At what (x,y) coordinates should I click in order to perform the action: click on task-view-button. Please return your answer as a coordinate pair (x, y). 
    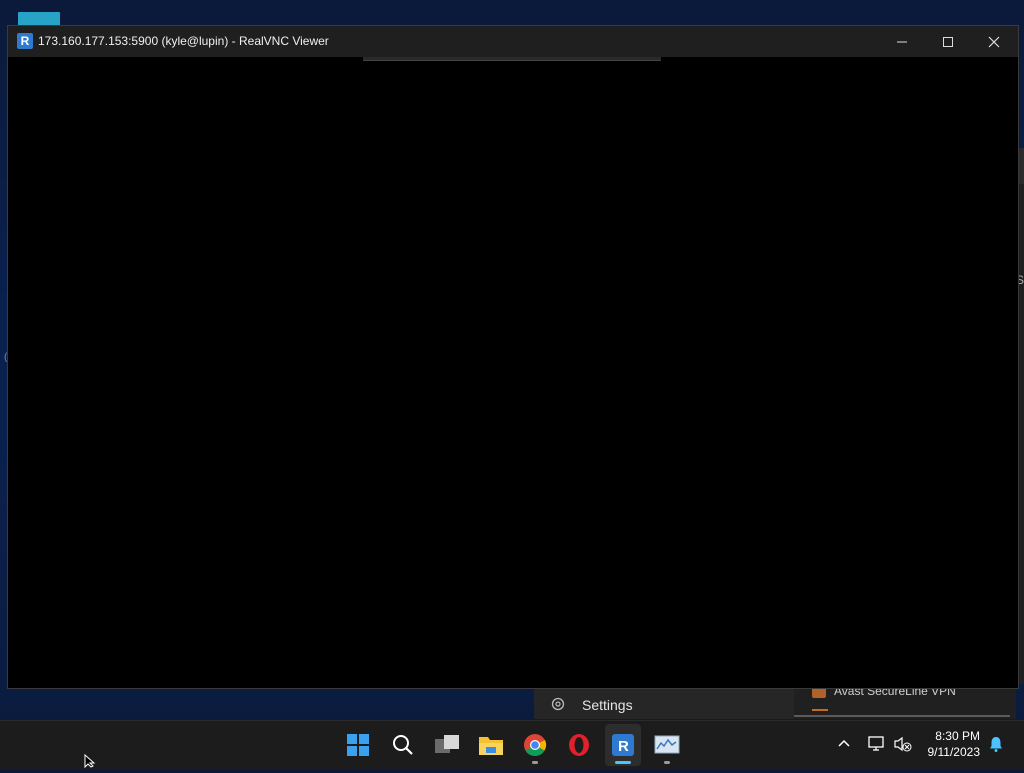
    Looking at the image, I should click on (447, 745).